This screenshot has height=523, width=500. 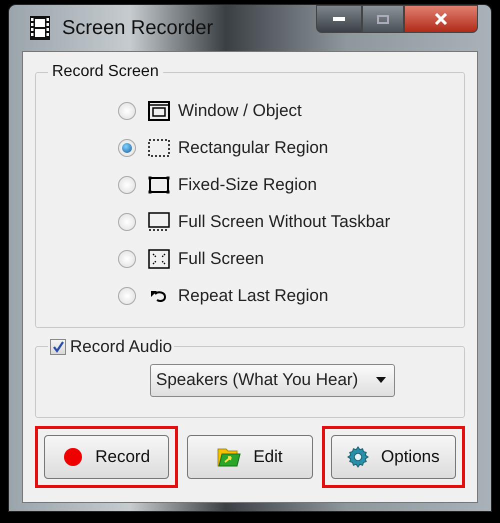 I want to click on gear-icon, so click(x=358, y=457).